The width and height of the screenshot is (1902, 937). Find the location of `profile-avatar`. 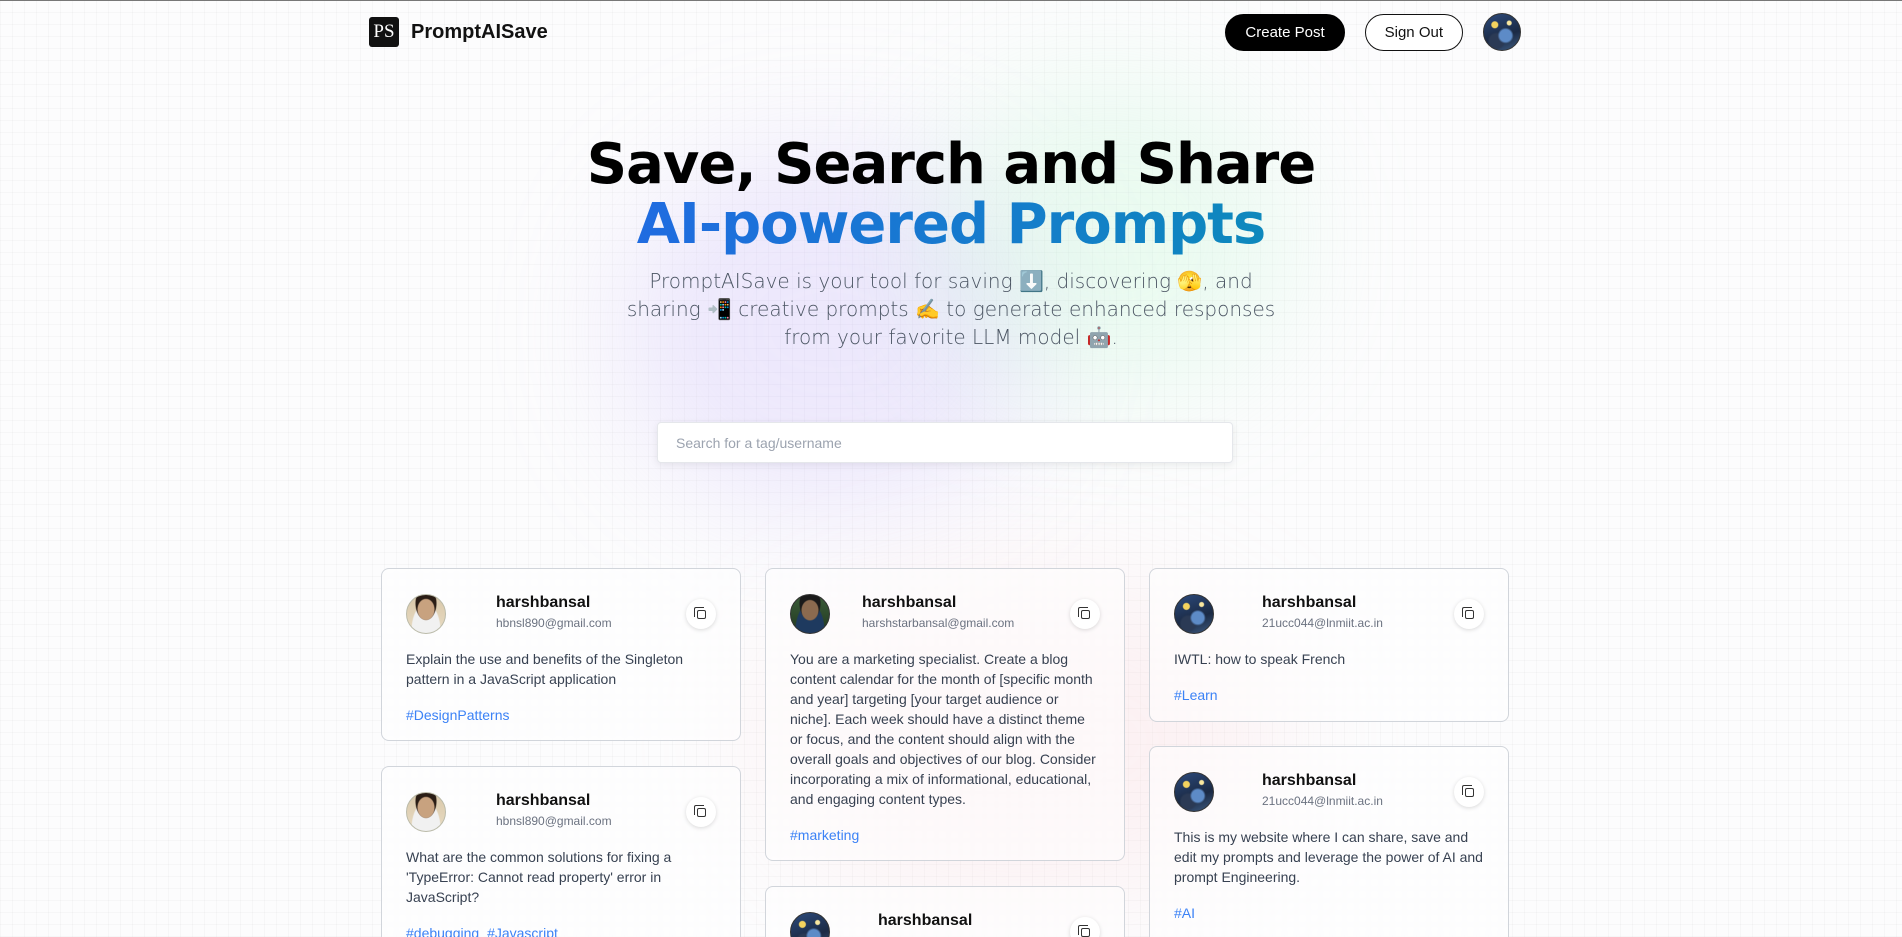

profile-avatar is located at coordinates (1502, 32).